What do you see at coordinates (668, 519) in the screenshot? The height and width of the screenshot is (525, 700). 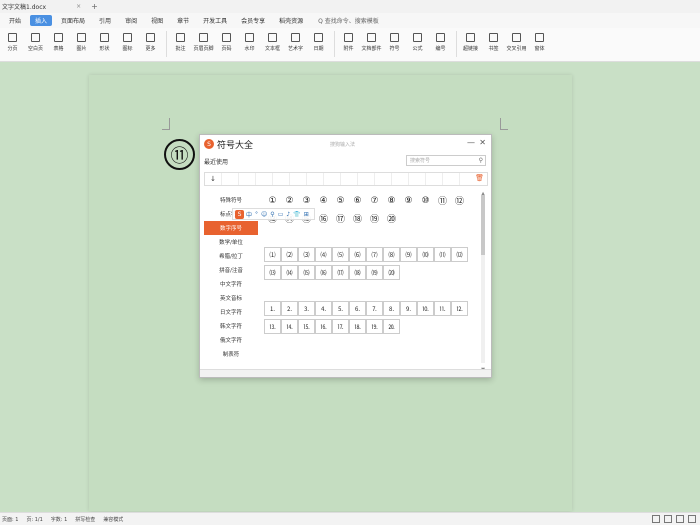 I see `view-outline-icon` at bounding box center [668, 519].